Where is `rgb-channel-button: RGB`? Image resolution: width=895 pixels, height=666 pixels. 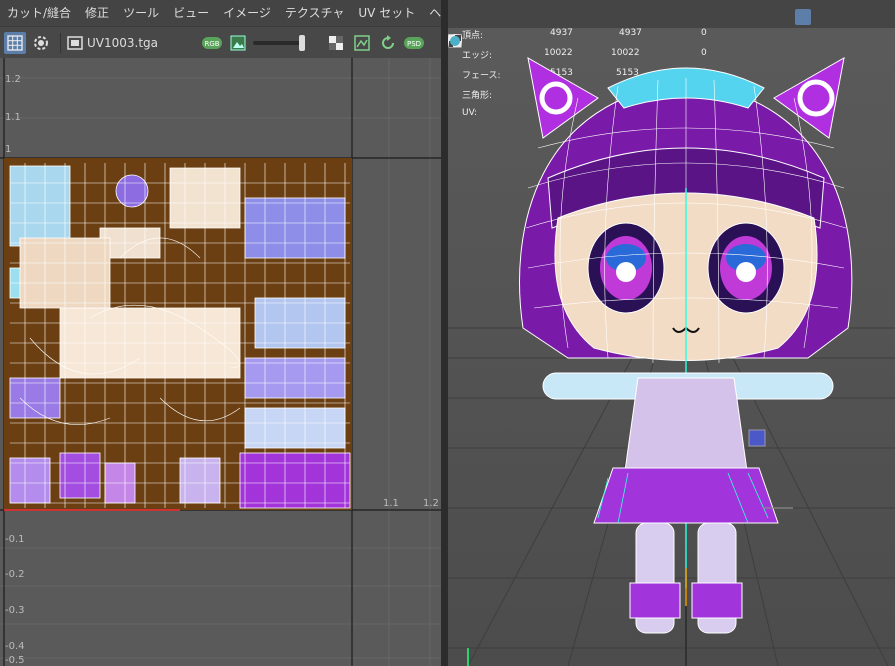 rgb-channel-button: RGB is located at coordinates (212, 43).